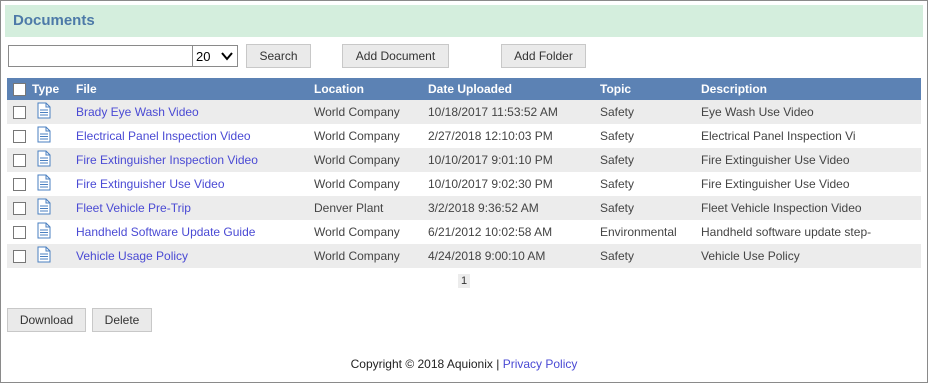 The image size is (928, 383). What do you see at coordinates (514, 112) in the screenshot?
I see `date-cell: 10/18/2017 11:53:52 AM` at bounding box center [514, 112].